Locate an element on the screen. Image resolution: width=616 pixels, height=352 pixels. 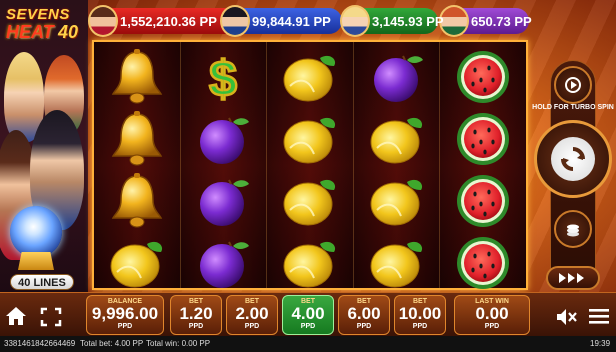
bet-value: 6.00 is located at coordinates (364, 313).